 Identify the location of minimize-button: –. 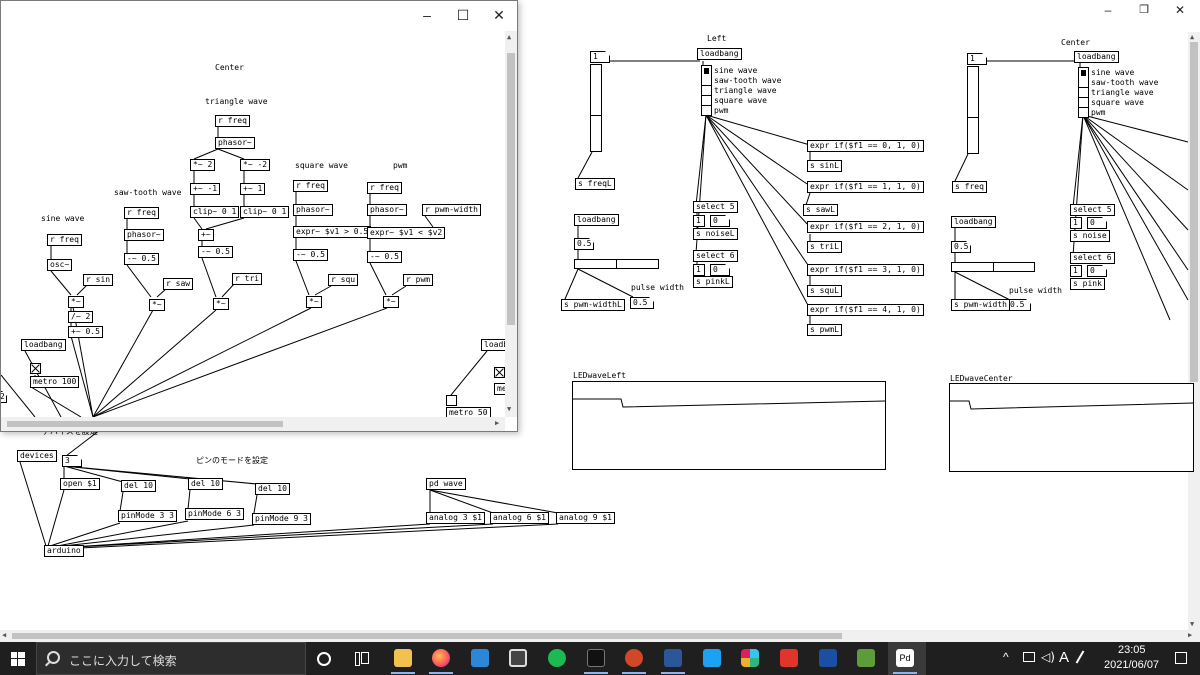
(1108, 12).